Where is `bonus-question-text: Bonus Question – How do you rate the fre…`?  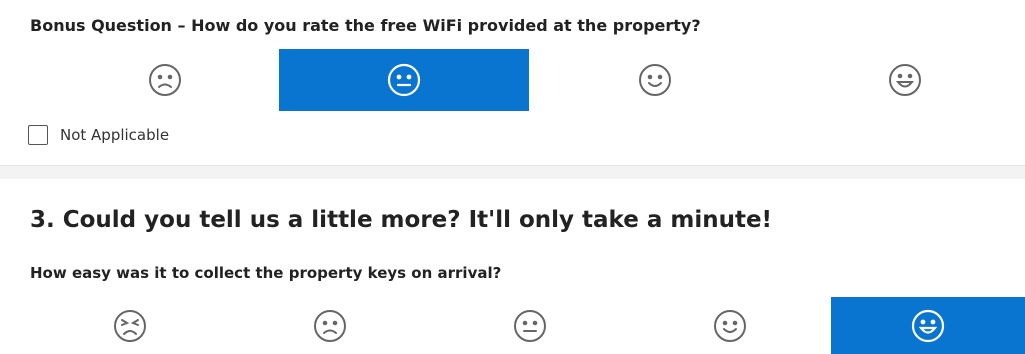 bonus-question-text: Bonus Question – How do you rate the fre… is located at coordinates (365, 25).